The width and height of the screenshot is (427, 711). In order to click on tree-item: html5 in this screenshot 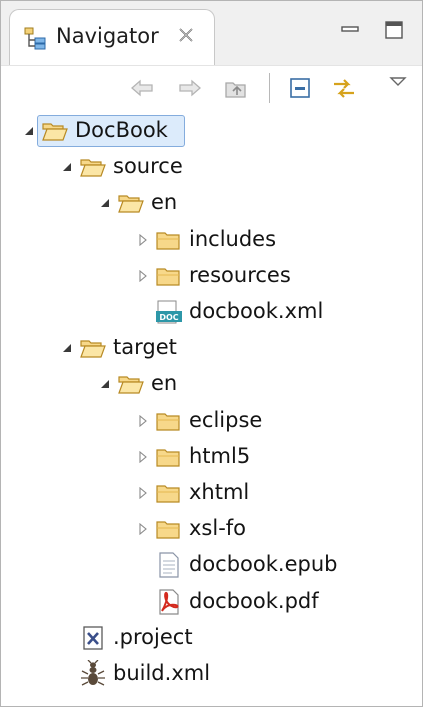, I will do `click(211, 457)`.